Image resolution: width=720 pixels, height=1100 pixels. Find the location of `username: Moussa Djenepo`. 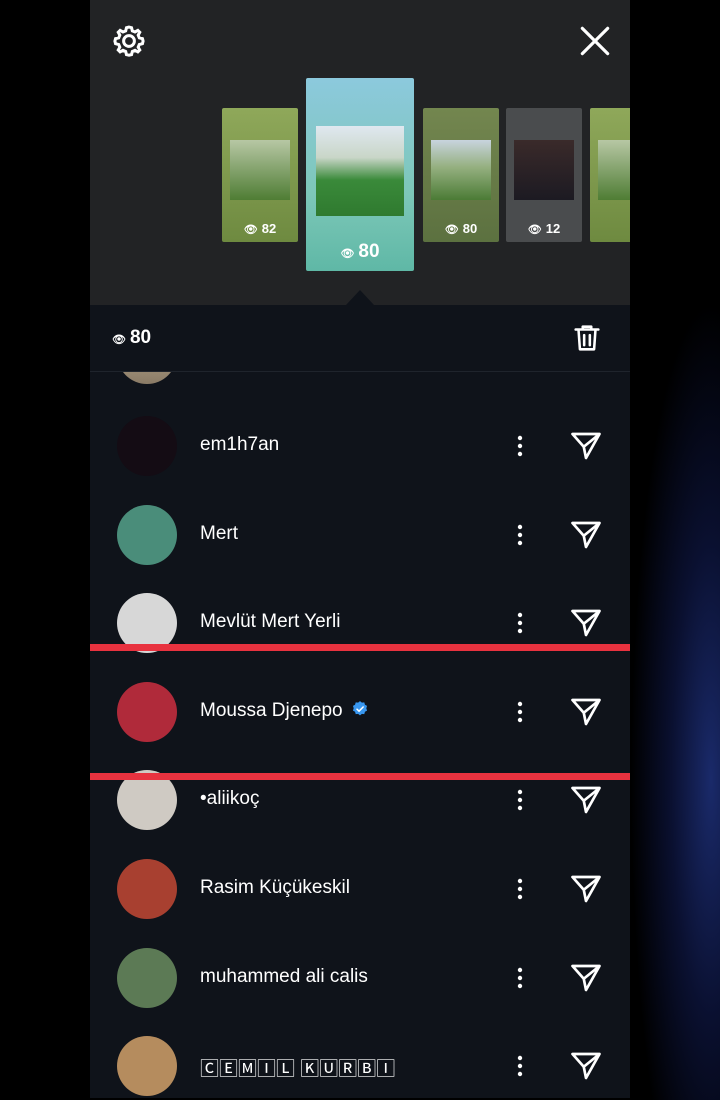

username: Moussa Djenepo is located at coordinates (284, 711).